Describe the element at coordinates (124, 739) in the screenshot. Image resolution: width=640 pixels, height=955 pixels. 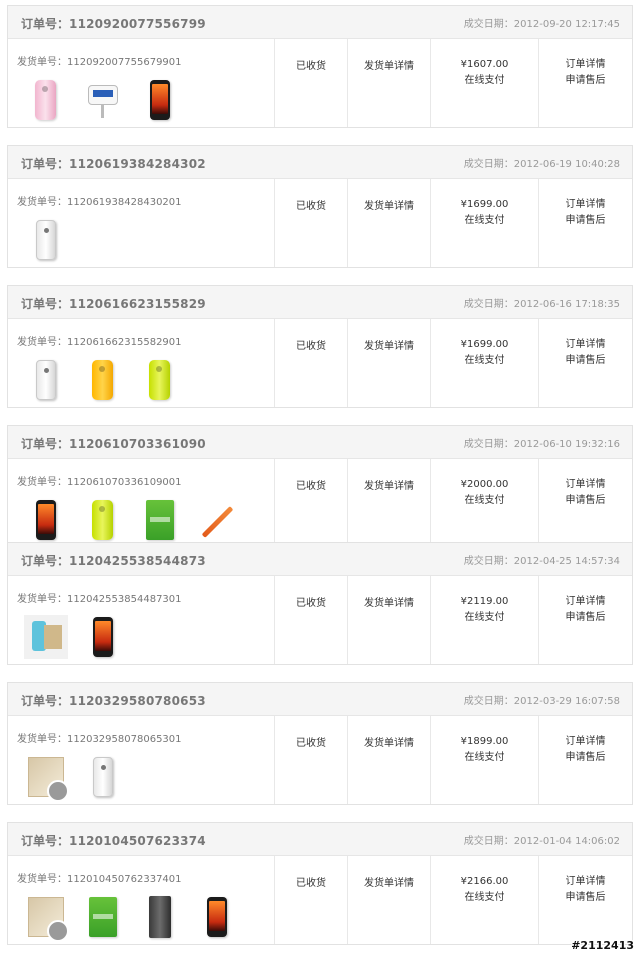
I see `shipment-number-value: 112032958078065301` at that location.